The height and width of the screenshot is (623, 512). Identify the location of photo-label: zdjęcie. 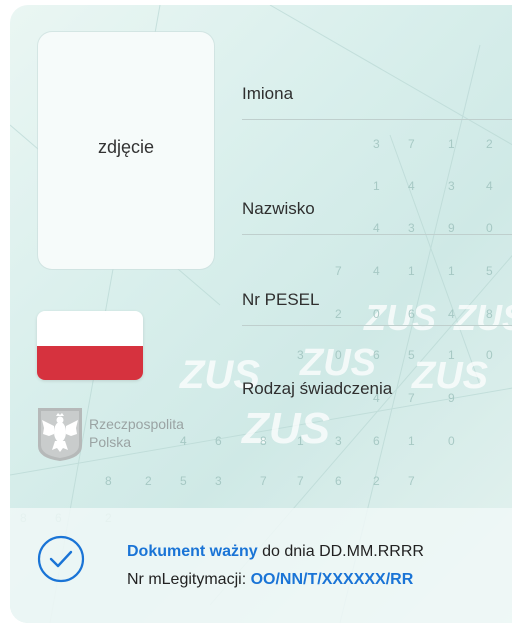
(126, 147).